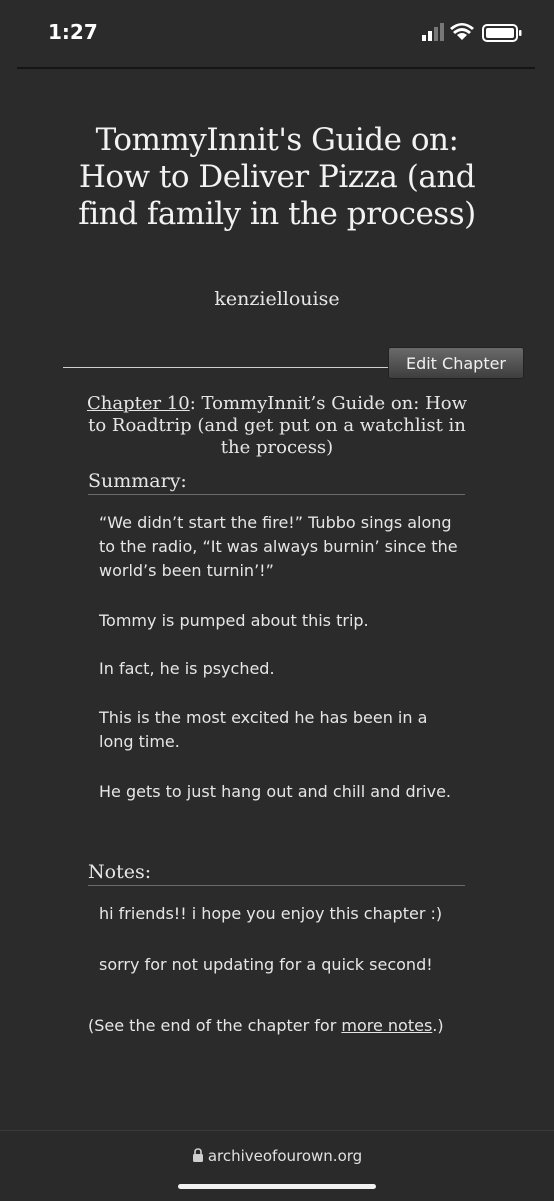 This screenshot has height=1201, width=554. Describe the element at coordinates (462, 31) in the screenshot. I see `wifi-icon` at that location.